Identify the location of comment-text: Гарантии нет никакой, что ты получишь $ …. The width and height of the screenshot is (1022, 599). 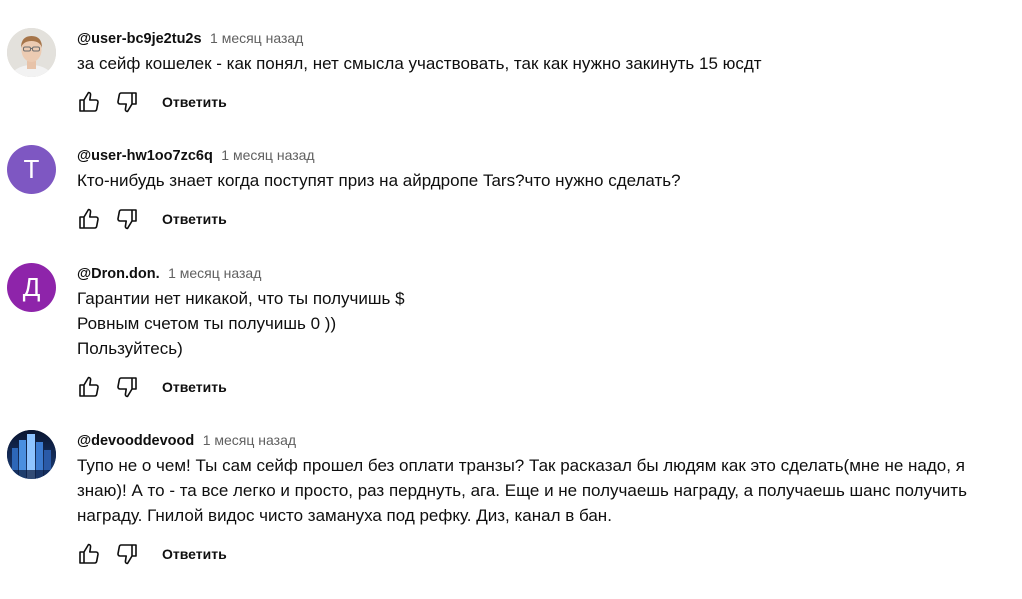
(241, 323).